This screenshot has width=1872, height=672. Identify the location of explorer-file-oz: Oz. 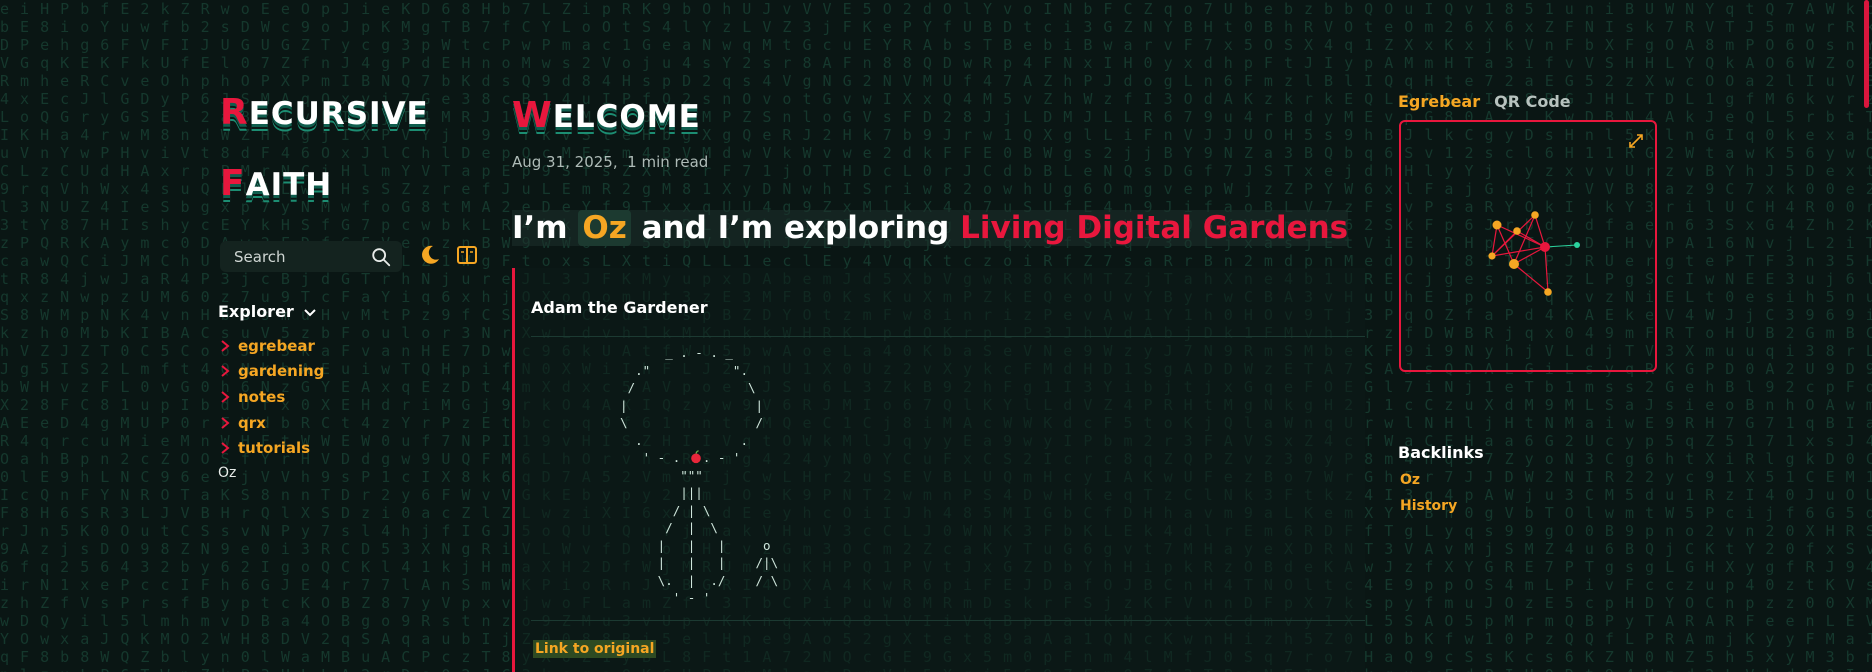
(271, 473).